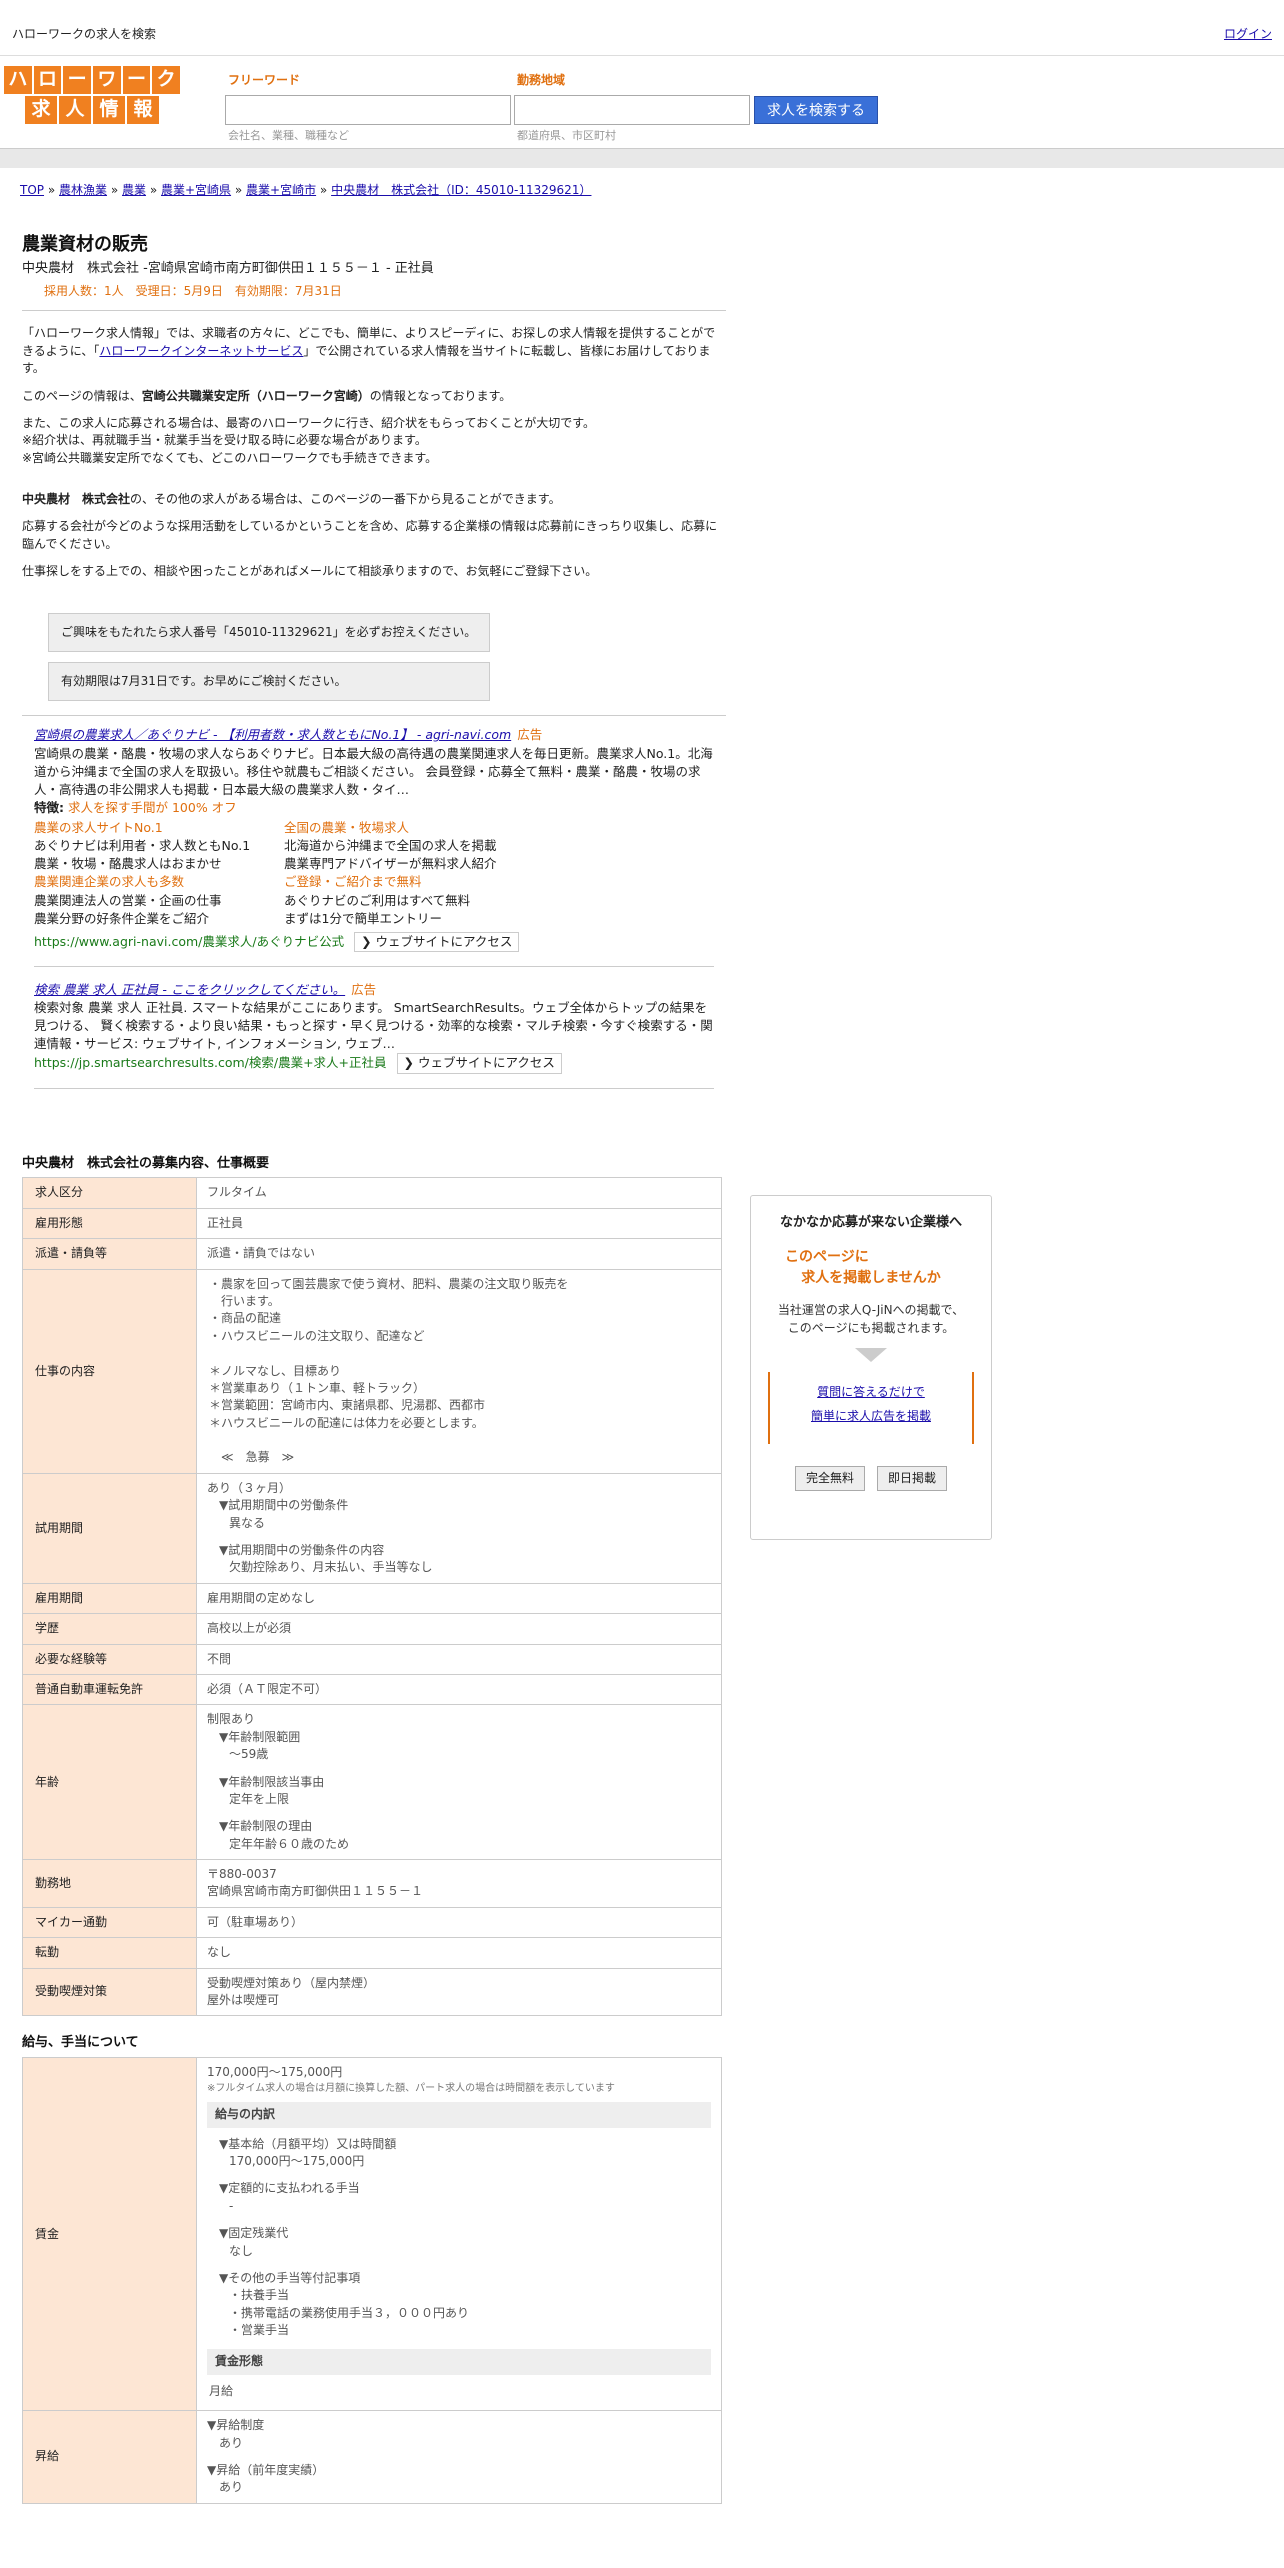  Describe the element at coordinates (346, 1422) in the screenshot. I see `work-line: ＊ハウスビニールの配達には体力を必要とします。` at that location.